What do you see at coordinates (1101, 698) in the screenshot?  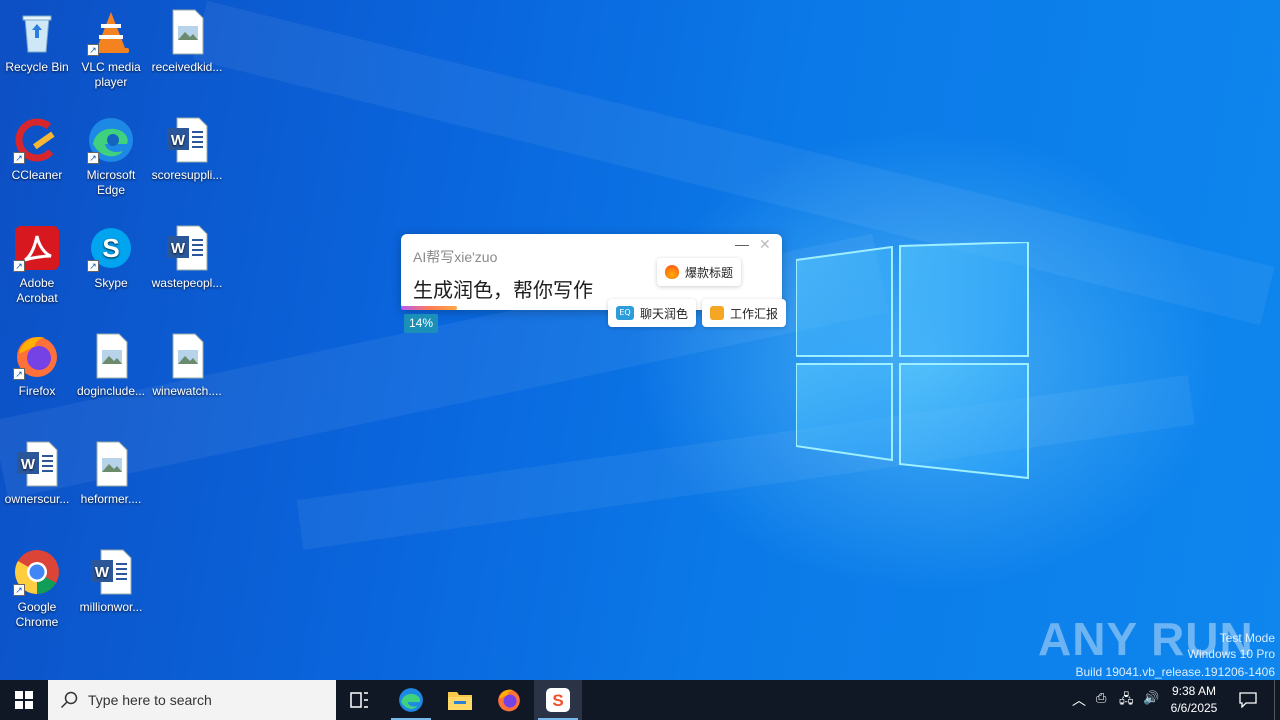 I see `meet-now-icon: ⎙` at bounding box center [1101, 698].